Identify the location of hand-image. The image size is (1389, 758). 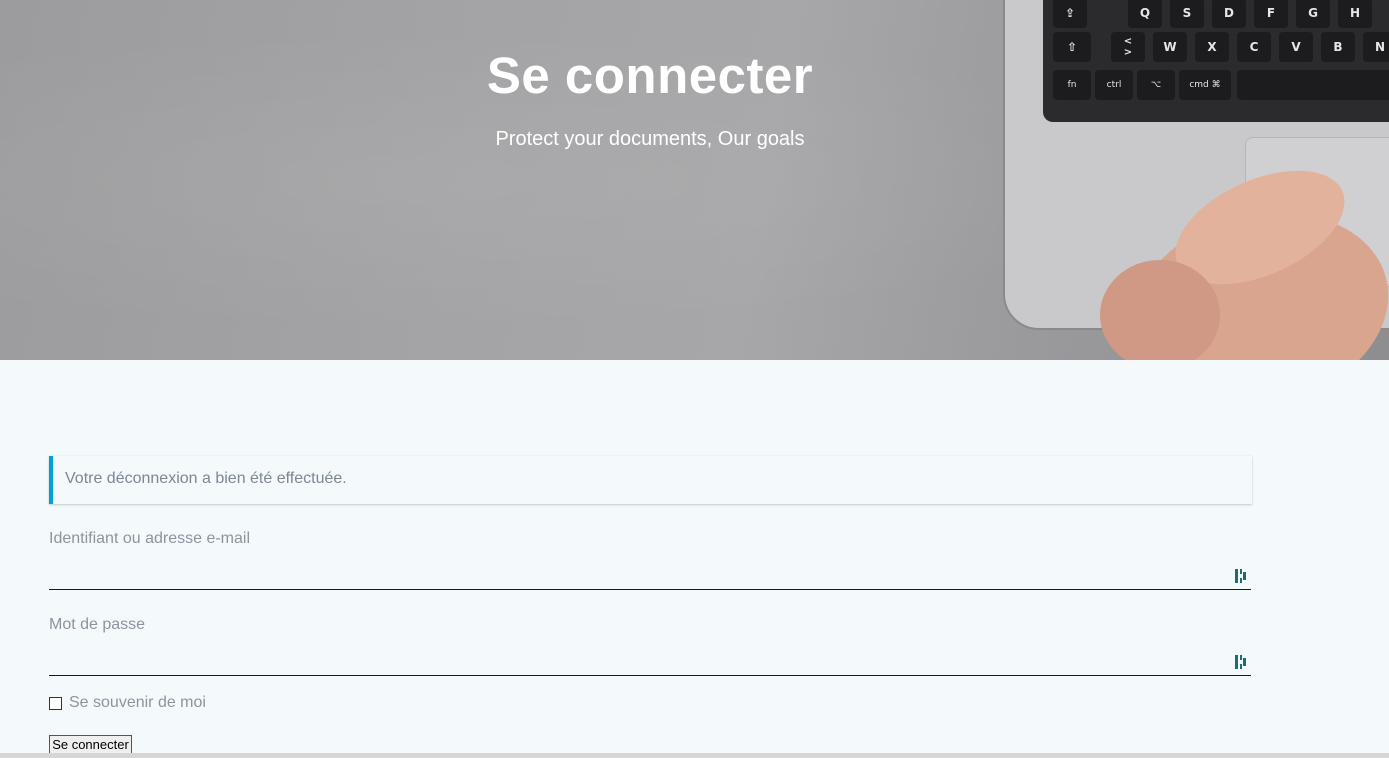
(1160, 310).